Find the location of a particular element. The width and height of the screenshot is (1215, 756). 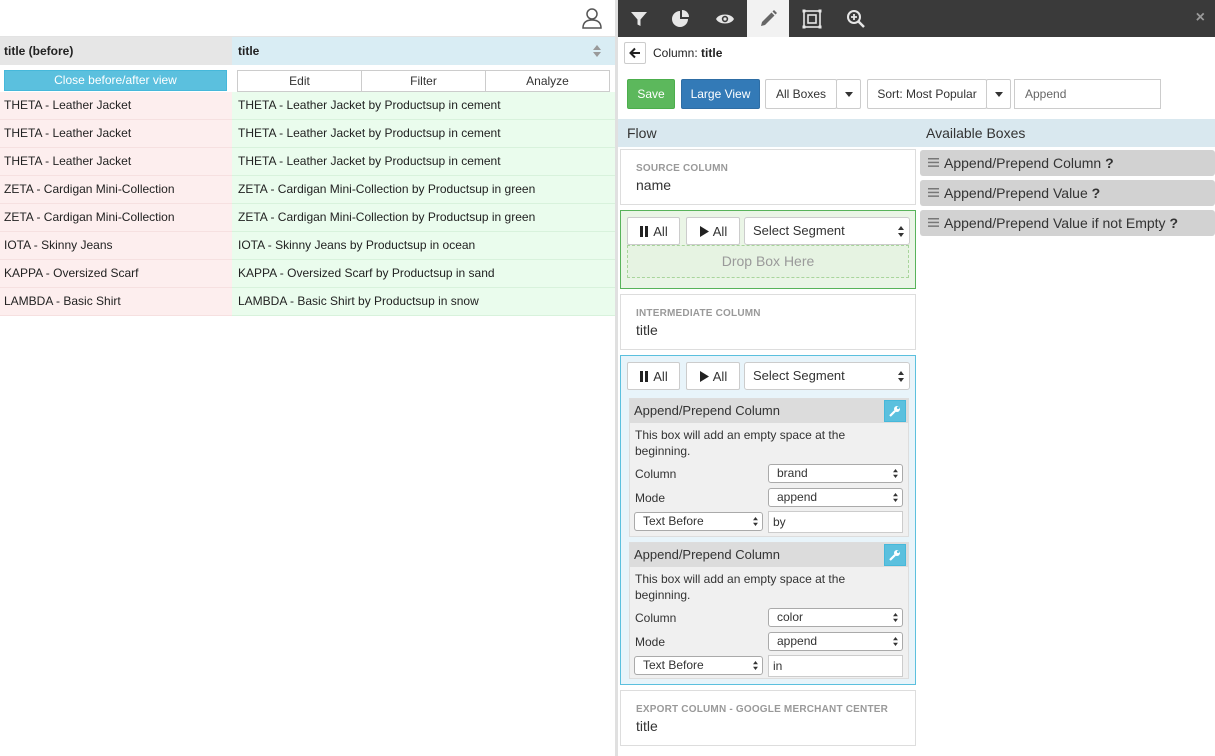

play-all-label: All is located at coordinates (720, 376).